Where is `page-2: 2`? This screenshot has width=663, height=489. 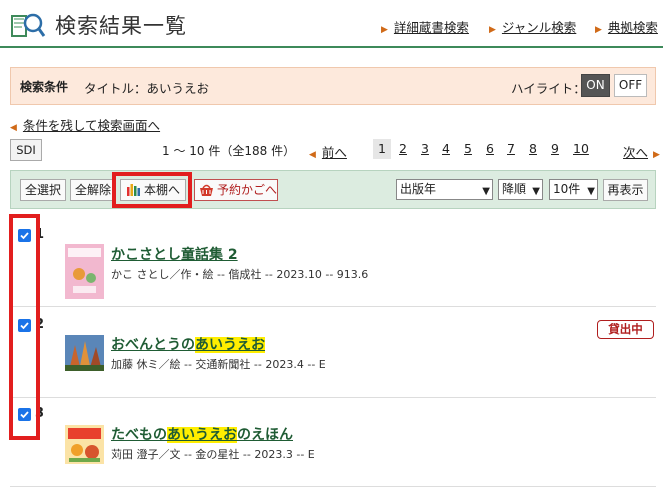
page-2: 2 is located at coordinates (403, 149).